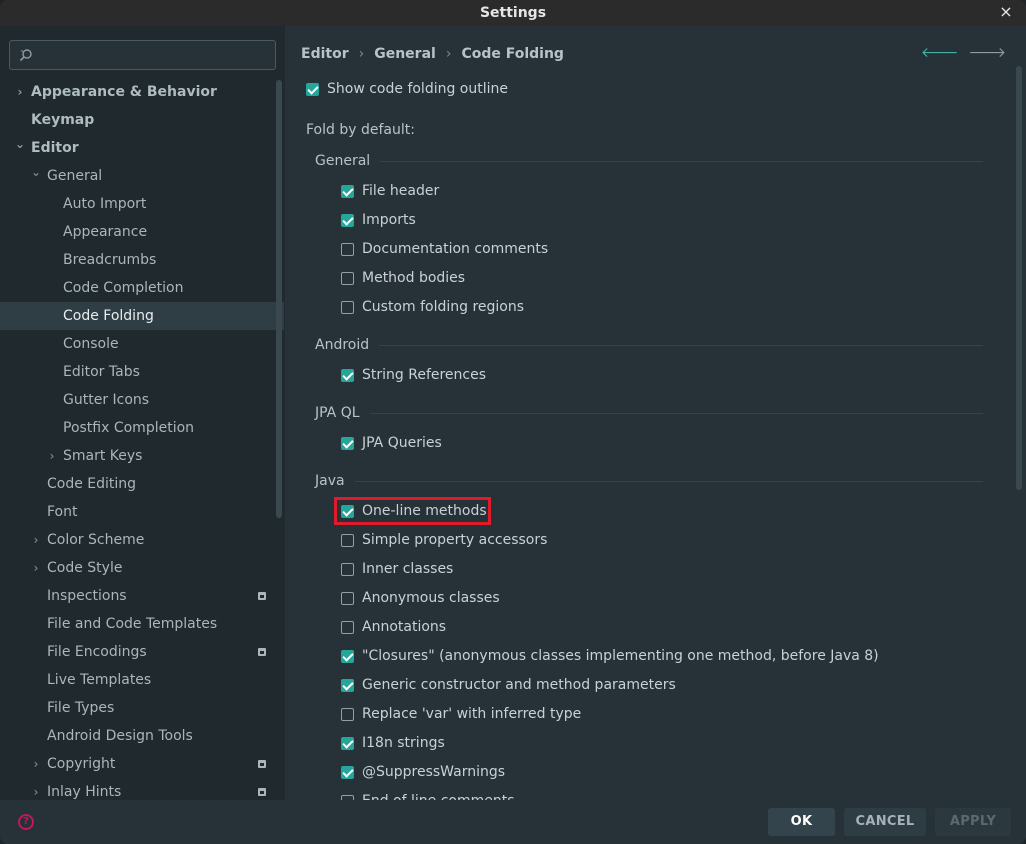 The height and width of the screenshot is (844, 1026). What do you see at coordinates (455, 540) in the screenshot?
I see `checkbox-label: Simple property accessors` at bounding box center [455, 540].